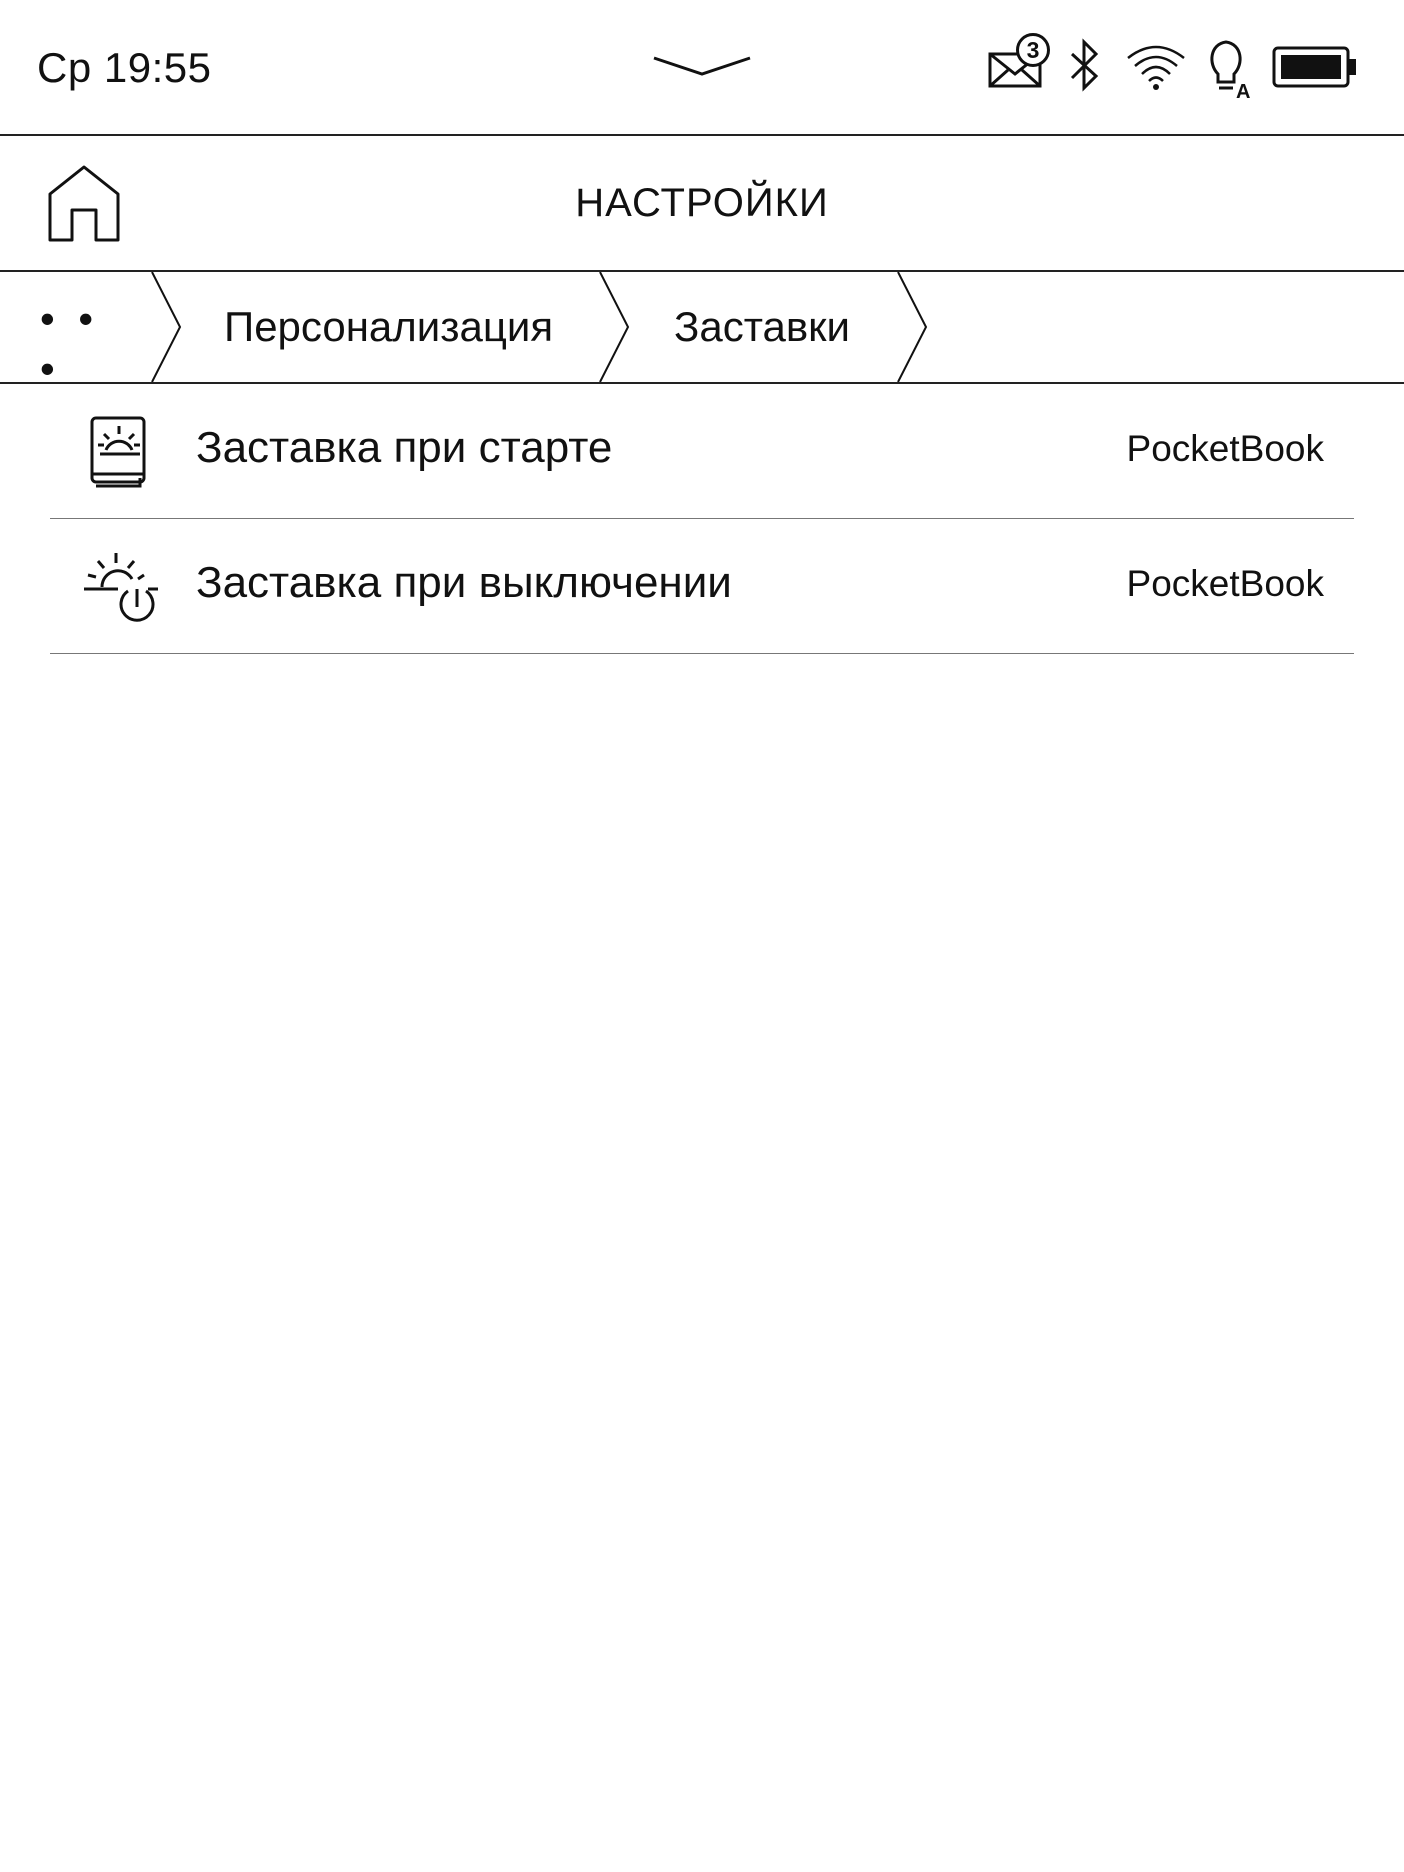 This screenshot has height=1872, width=1404. I want to click on svg-text: A, so click(1243, 90).